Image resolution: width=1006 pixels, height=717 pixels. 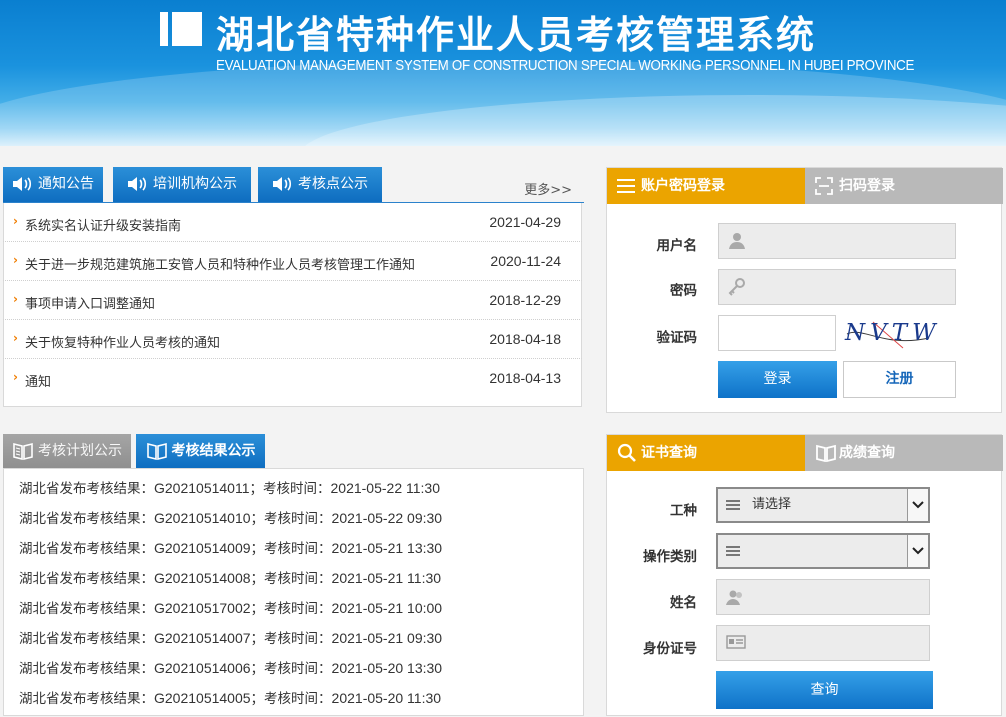 I want to click on news-date: 2018-04-18, so click(x=525, y=339).